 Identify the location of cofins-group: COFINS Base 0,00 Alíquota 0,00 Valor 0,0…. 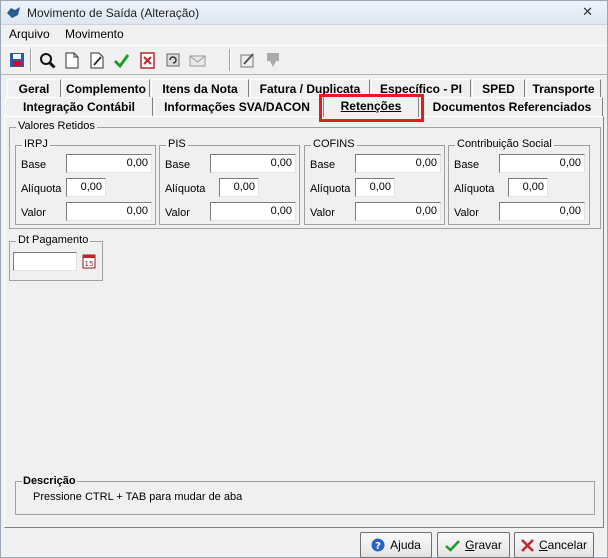
(374, 181).